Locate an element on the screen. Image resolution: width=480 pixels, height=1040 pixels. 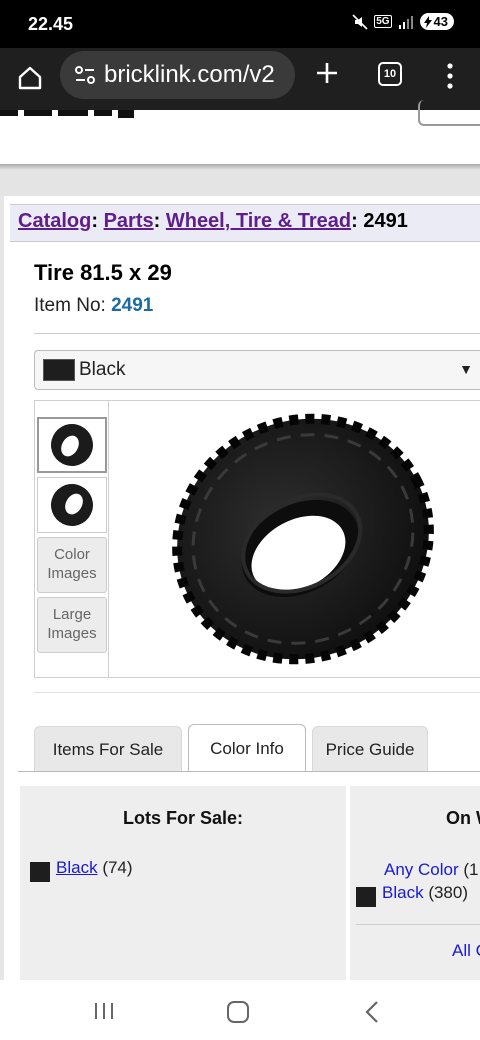
lots-color-link: Black is located at coordinates (77, 868).